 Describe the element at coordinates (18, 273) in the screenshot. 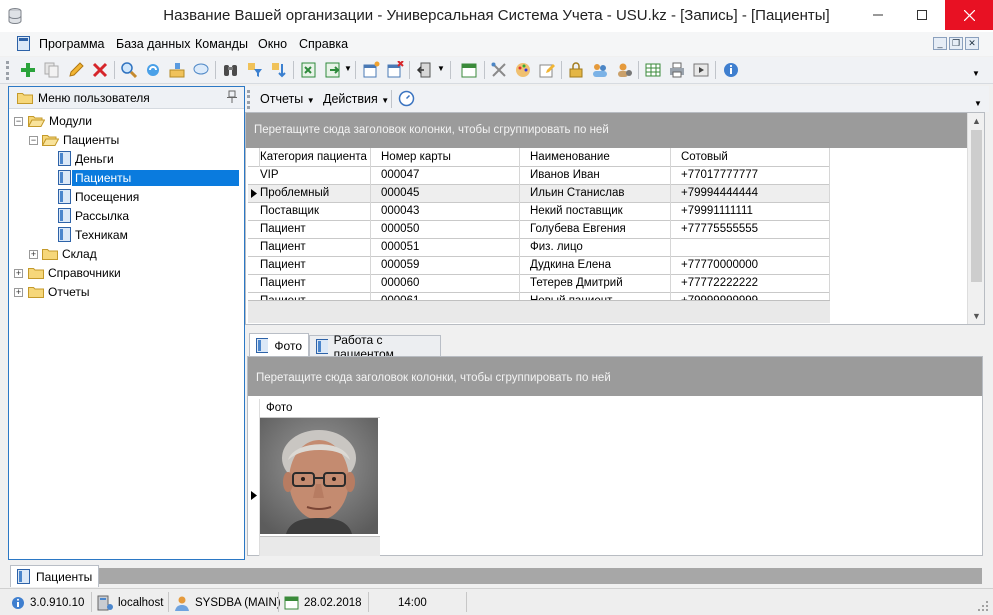

I see `references-expand-icon: +` at that location.